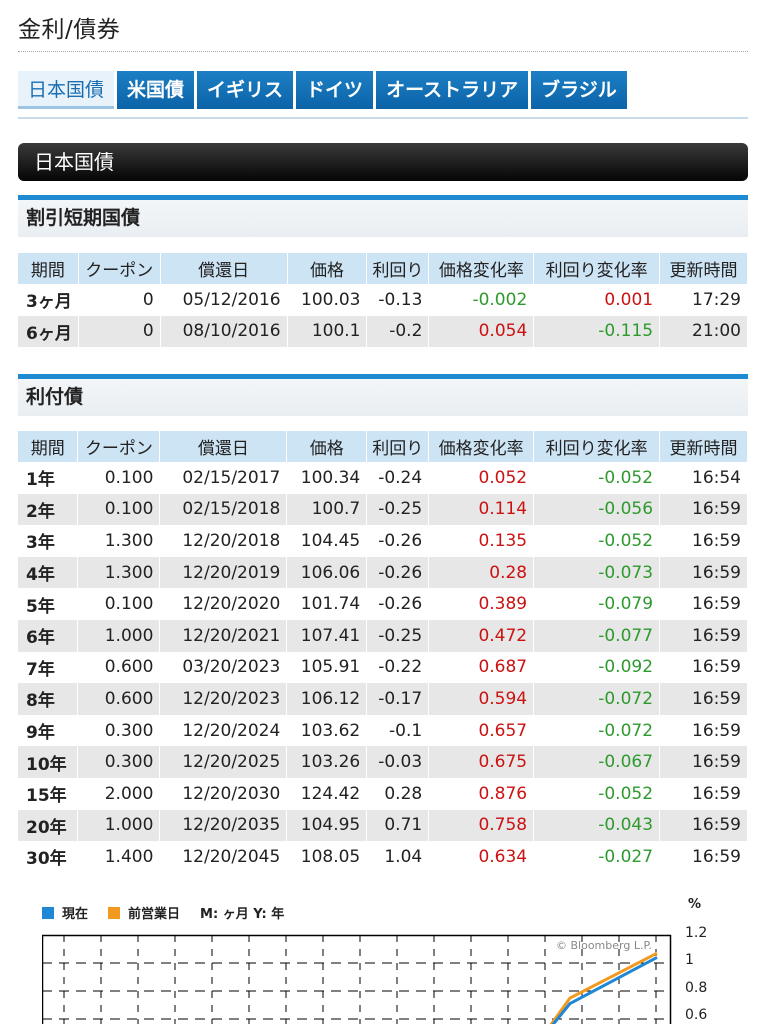  What do you see at coordinates (597, 509) in the screenshot?
I see `cell-yield-change: -0.056` at bounding box center [597, 509].